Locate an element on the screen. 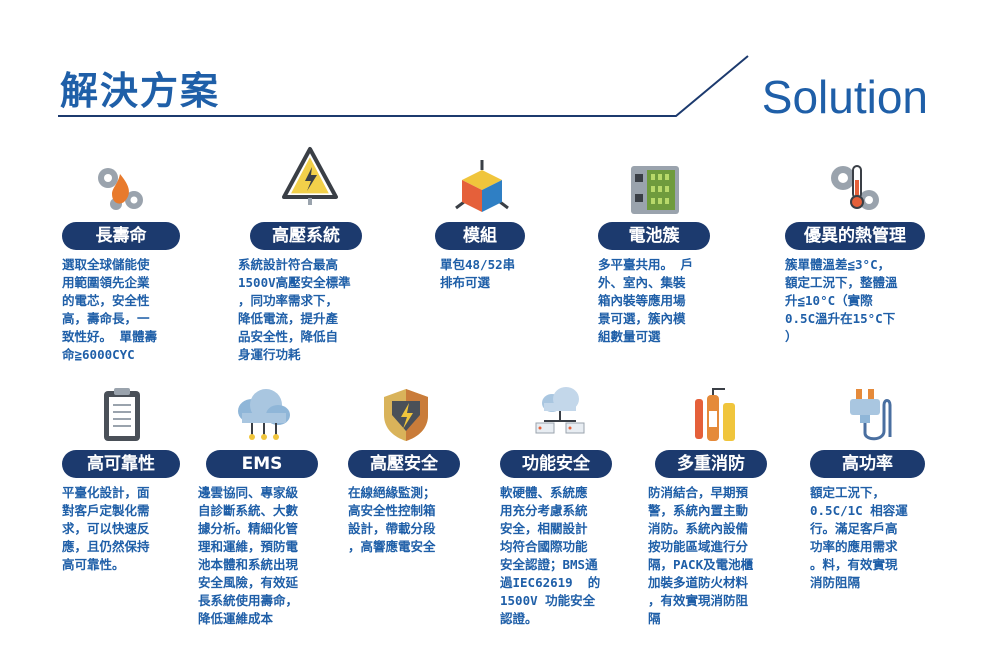 The width and height of the screenshot is (988, 652). battery-cluster-icon is located at coordinates (655, 190).